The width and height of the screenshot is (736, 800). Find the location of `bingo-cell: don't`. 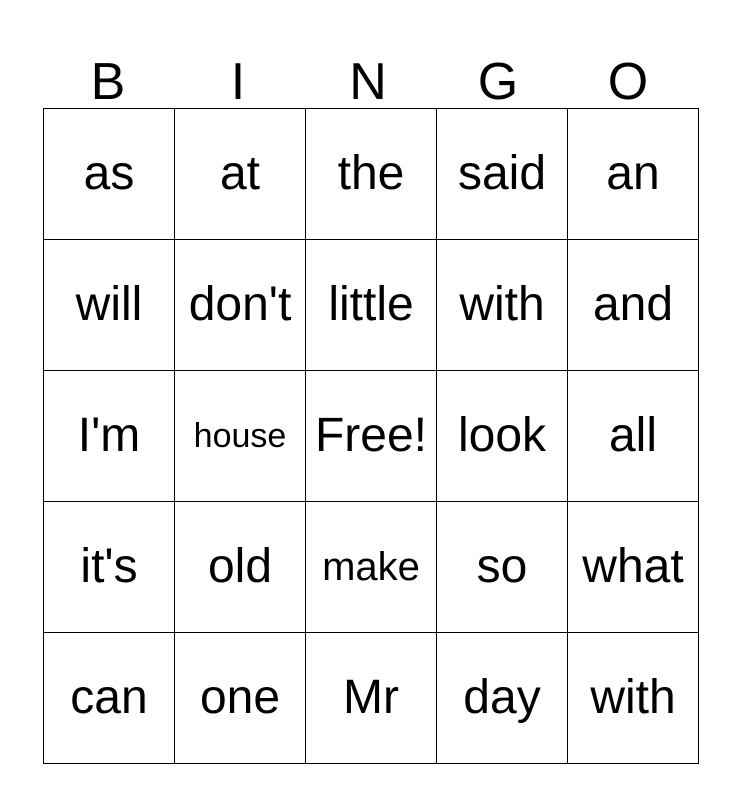

bingo-cell: don't is located at coordinates (240, 305).